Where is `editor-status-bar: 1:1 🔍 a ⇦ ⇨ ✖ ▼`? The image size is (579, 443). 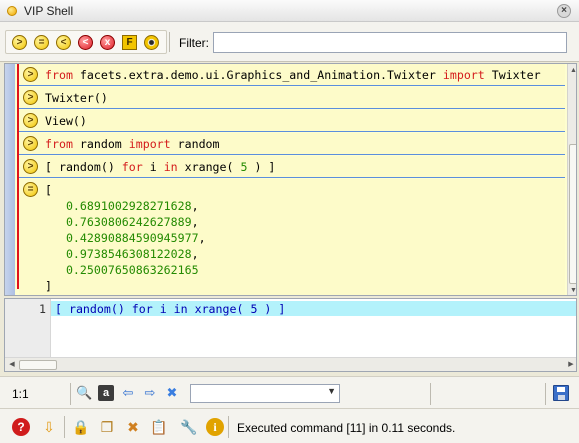 editor-status-bar: 1:1 🔍 a ⇦ ⇨ ✖ ▼ is located at coordinates (289, 392).